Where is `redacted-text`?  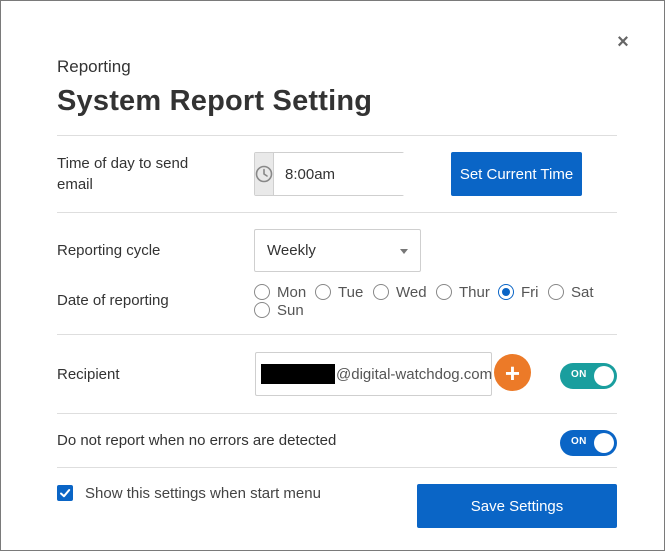 redacted-text is located at coordinates (298, 374).